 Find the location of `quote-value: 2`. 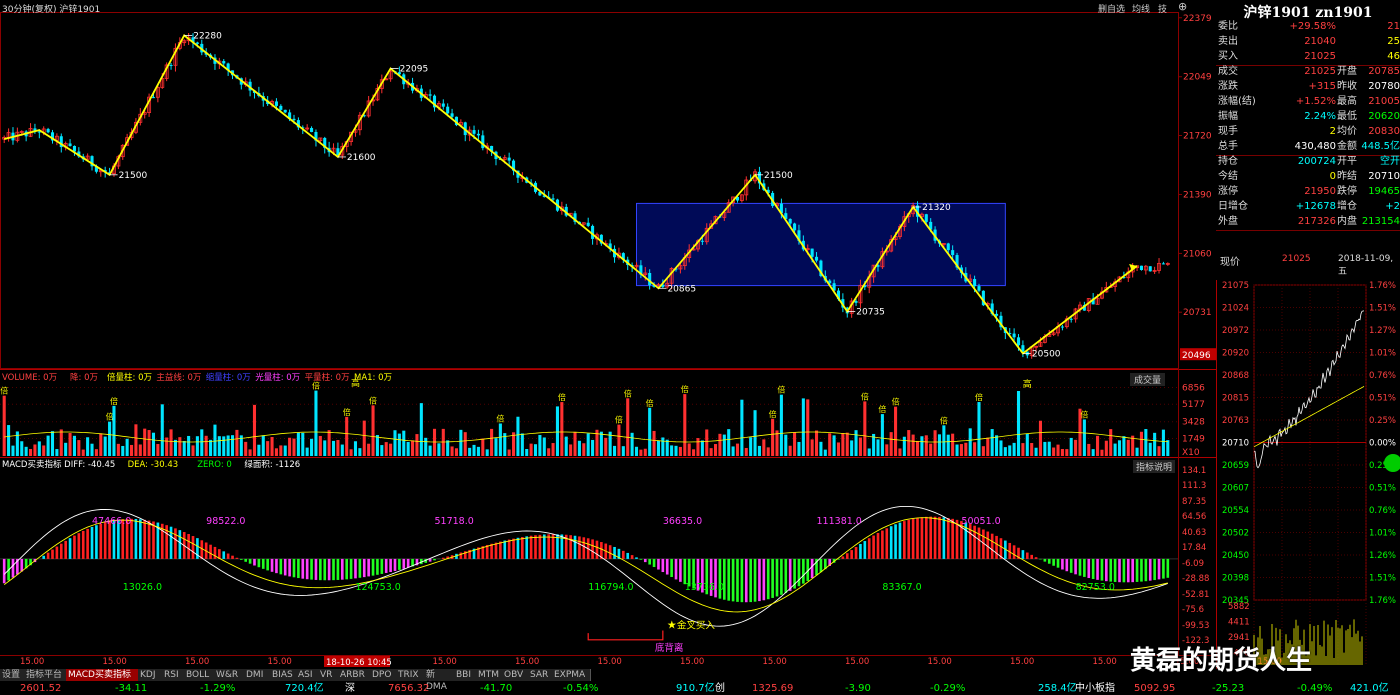

quote-value: 2 is located at coordinates (1332, 131).